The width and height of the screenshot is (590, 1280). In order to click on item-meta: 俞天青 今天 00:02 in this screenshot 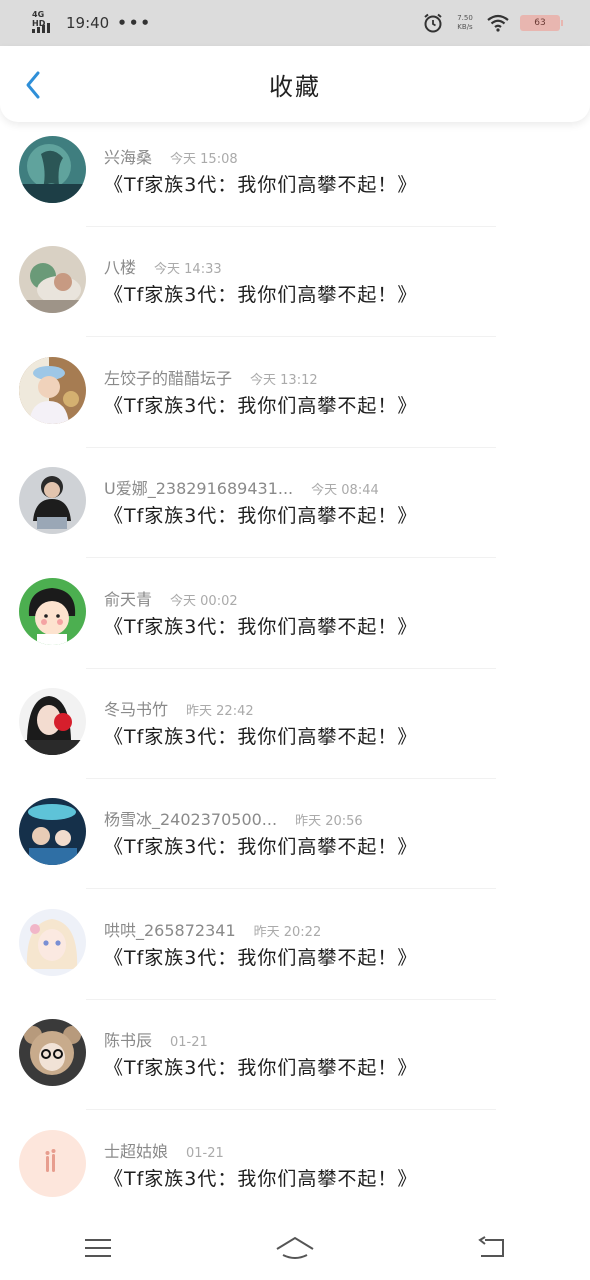, I will do `click(171, 598)`.